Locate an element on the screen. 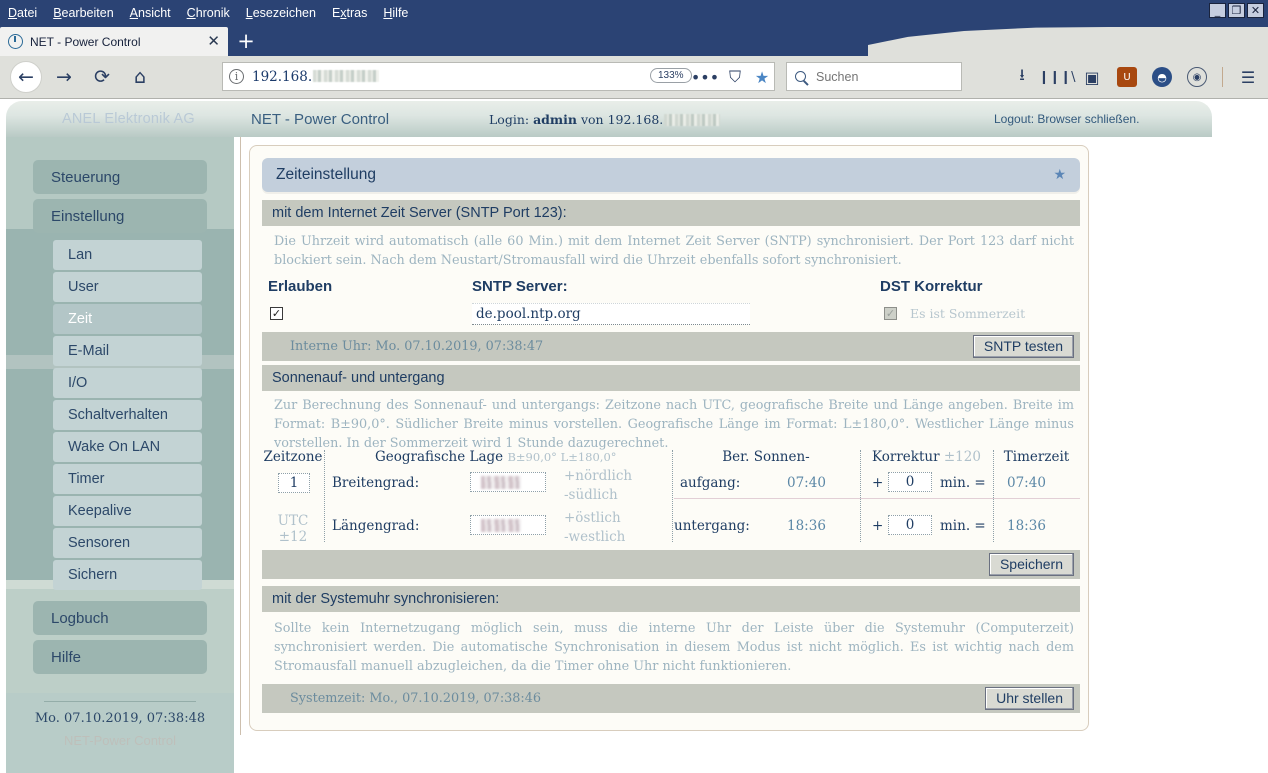 This screenshot has height=773, width=1268. menu-item-chronik: Chronik is located at coordinates (208, 13).